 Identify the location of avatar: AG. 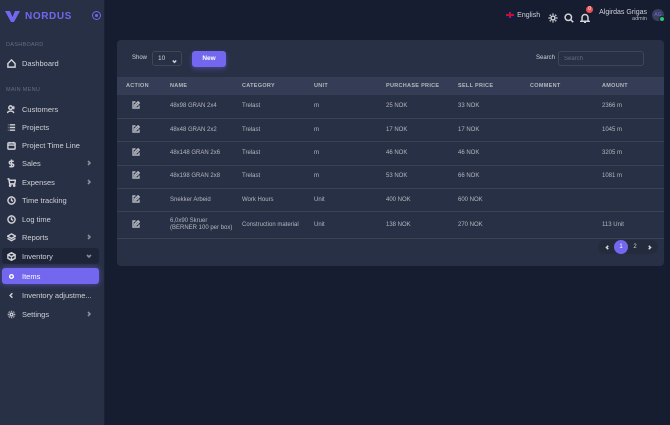
(658, 15).